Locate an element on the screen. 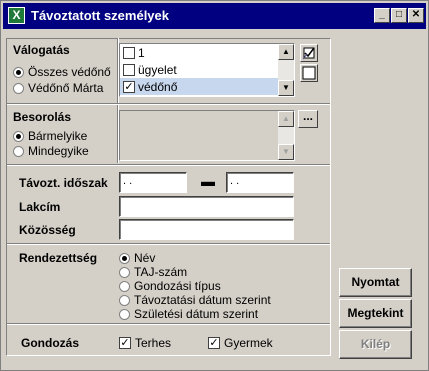  uncheck-all-icon is located at coordinates (309, 73).